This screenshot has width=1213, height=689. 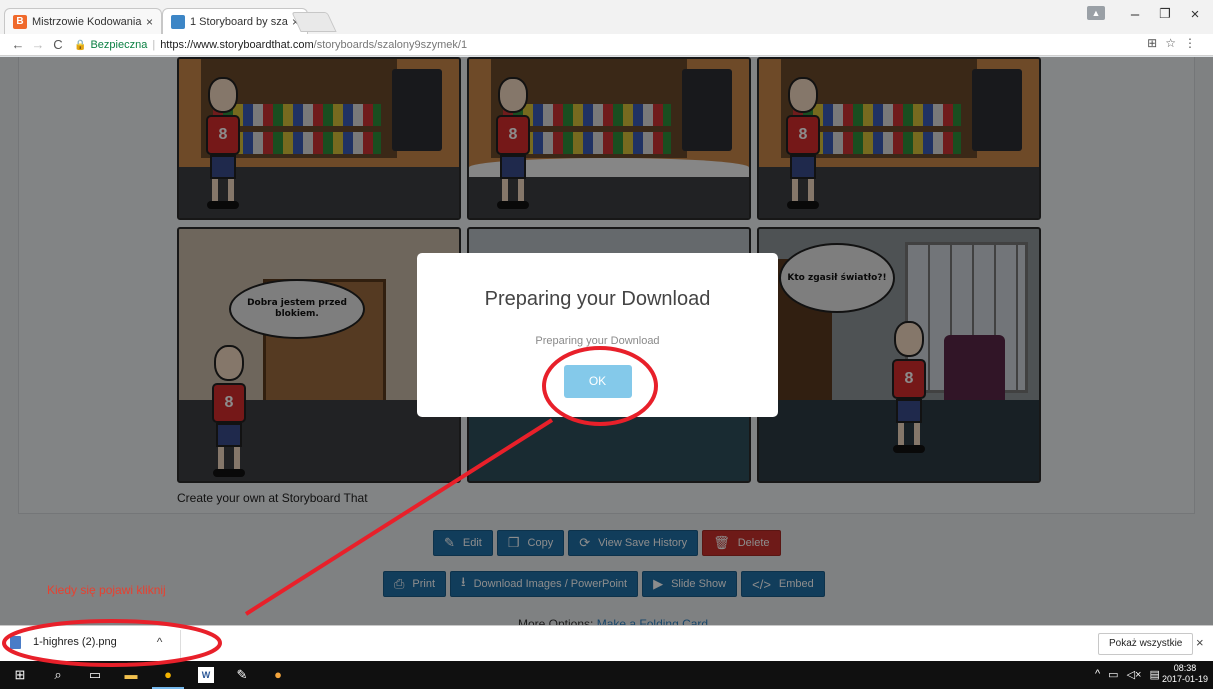 What do you see at coordinates (597, 341) in the screenshot?
I see `modal-message: Preparing your Download` at bounding box center [597, 341].